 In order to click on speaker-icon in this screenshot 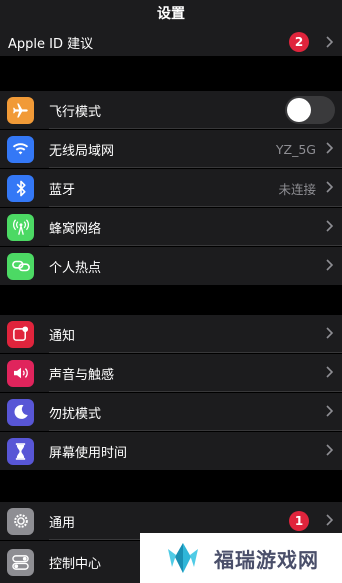, I will do `click(20, 373)`.